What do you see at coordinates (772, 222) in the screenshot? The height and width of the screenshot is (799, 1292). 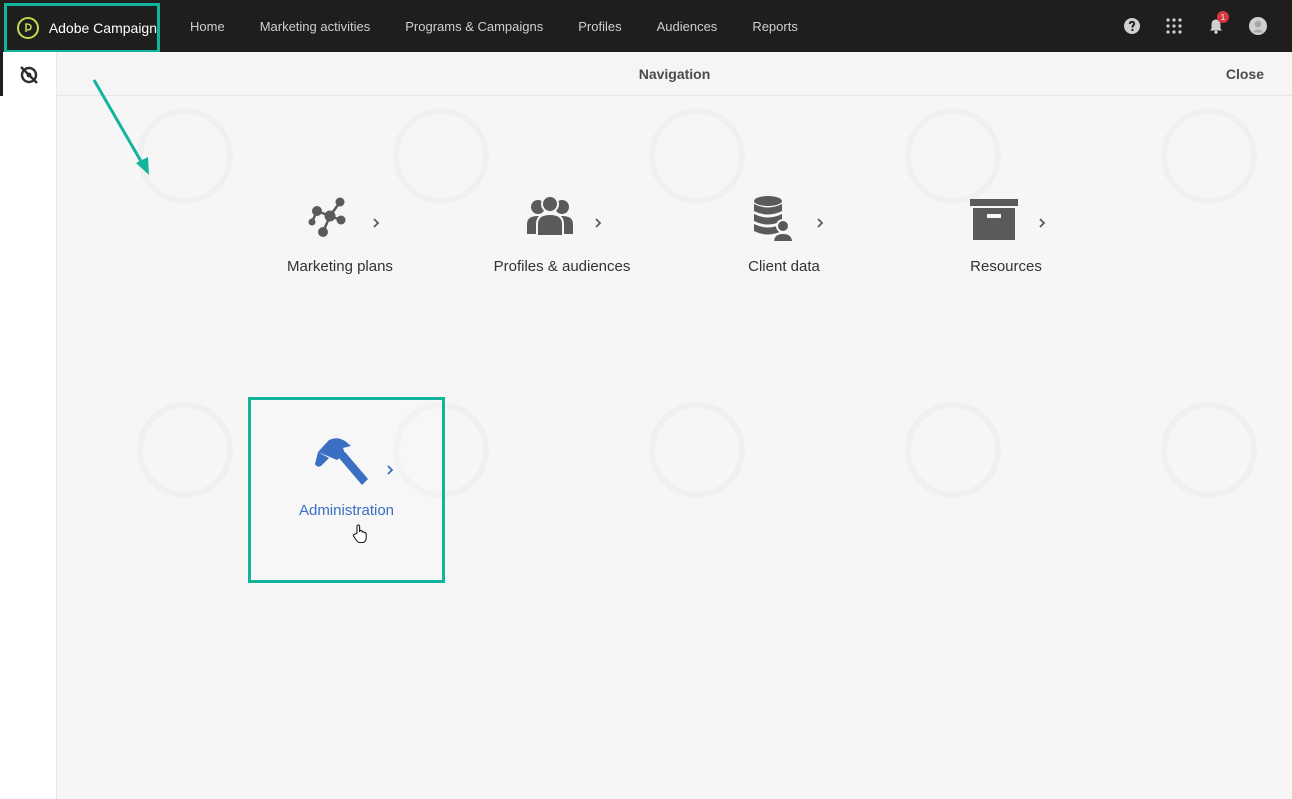 I see `client-data-icon` at bounding box center [772, 222].